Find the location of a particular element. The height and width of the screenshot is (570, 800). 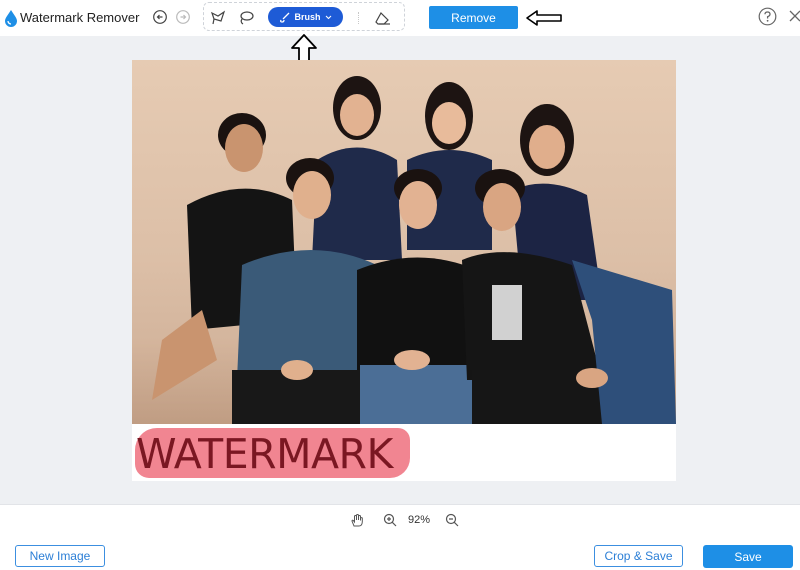

watermark-text: WATERMARK is located at coordinates (264, 454).